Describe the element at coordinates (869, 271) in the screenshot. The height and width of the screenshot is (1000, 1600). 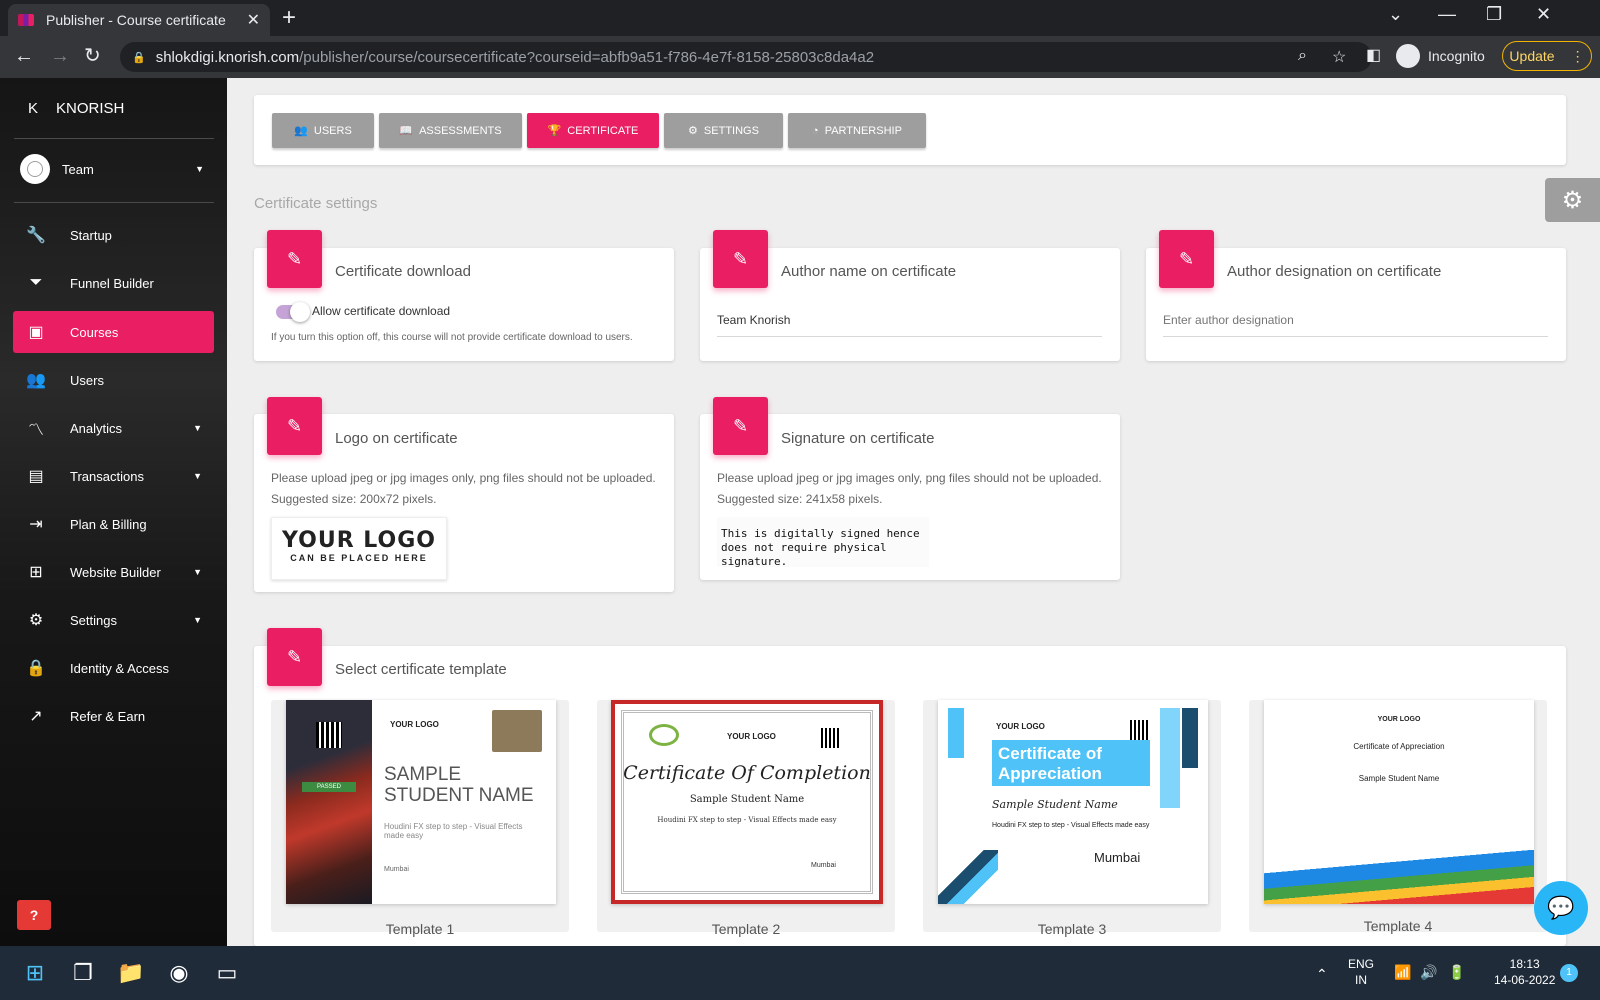
I see `card-title: Author name on certificate` at that location.